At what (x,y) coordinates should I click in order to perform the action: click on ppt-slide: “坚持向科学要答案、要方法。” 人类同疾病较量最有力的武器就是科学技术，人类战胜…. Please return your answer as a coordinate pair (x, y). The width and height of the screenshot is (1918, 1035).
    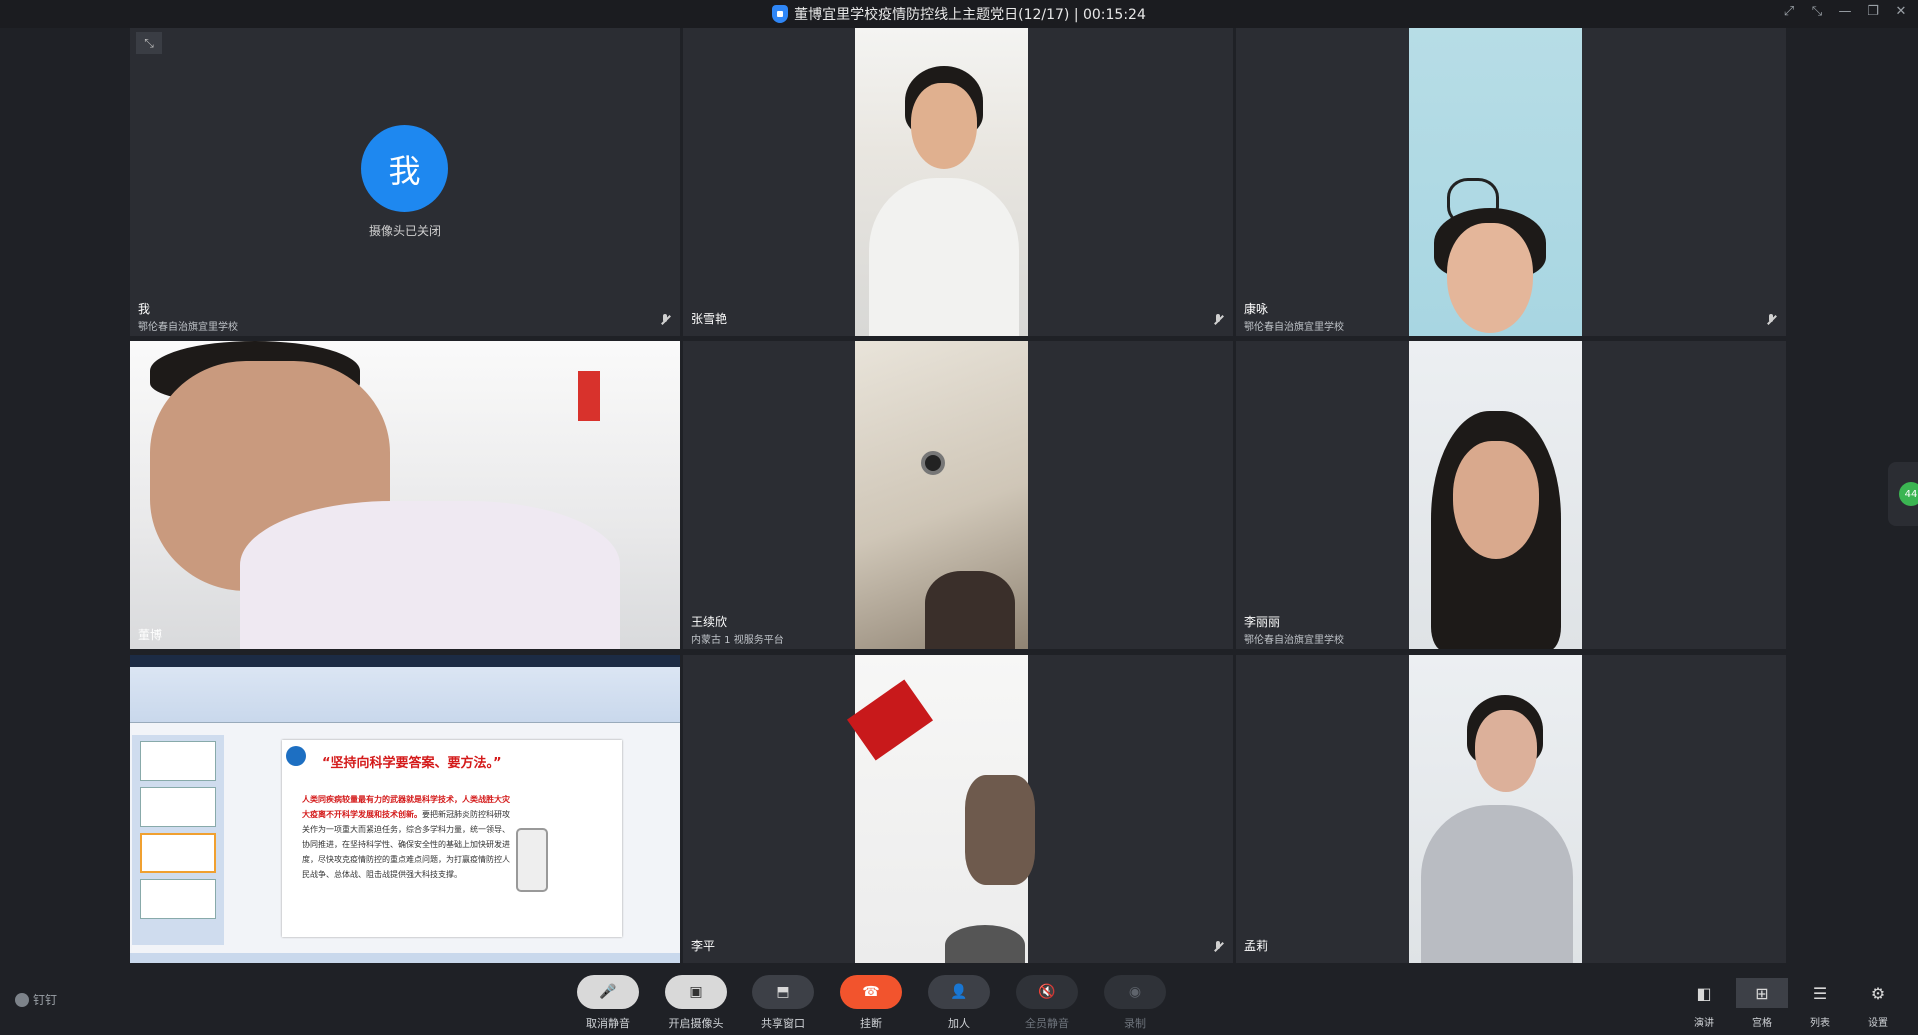
    Looking at the image, I should click on (452, 838).